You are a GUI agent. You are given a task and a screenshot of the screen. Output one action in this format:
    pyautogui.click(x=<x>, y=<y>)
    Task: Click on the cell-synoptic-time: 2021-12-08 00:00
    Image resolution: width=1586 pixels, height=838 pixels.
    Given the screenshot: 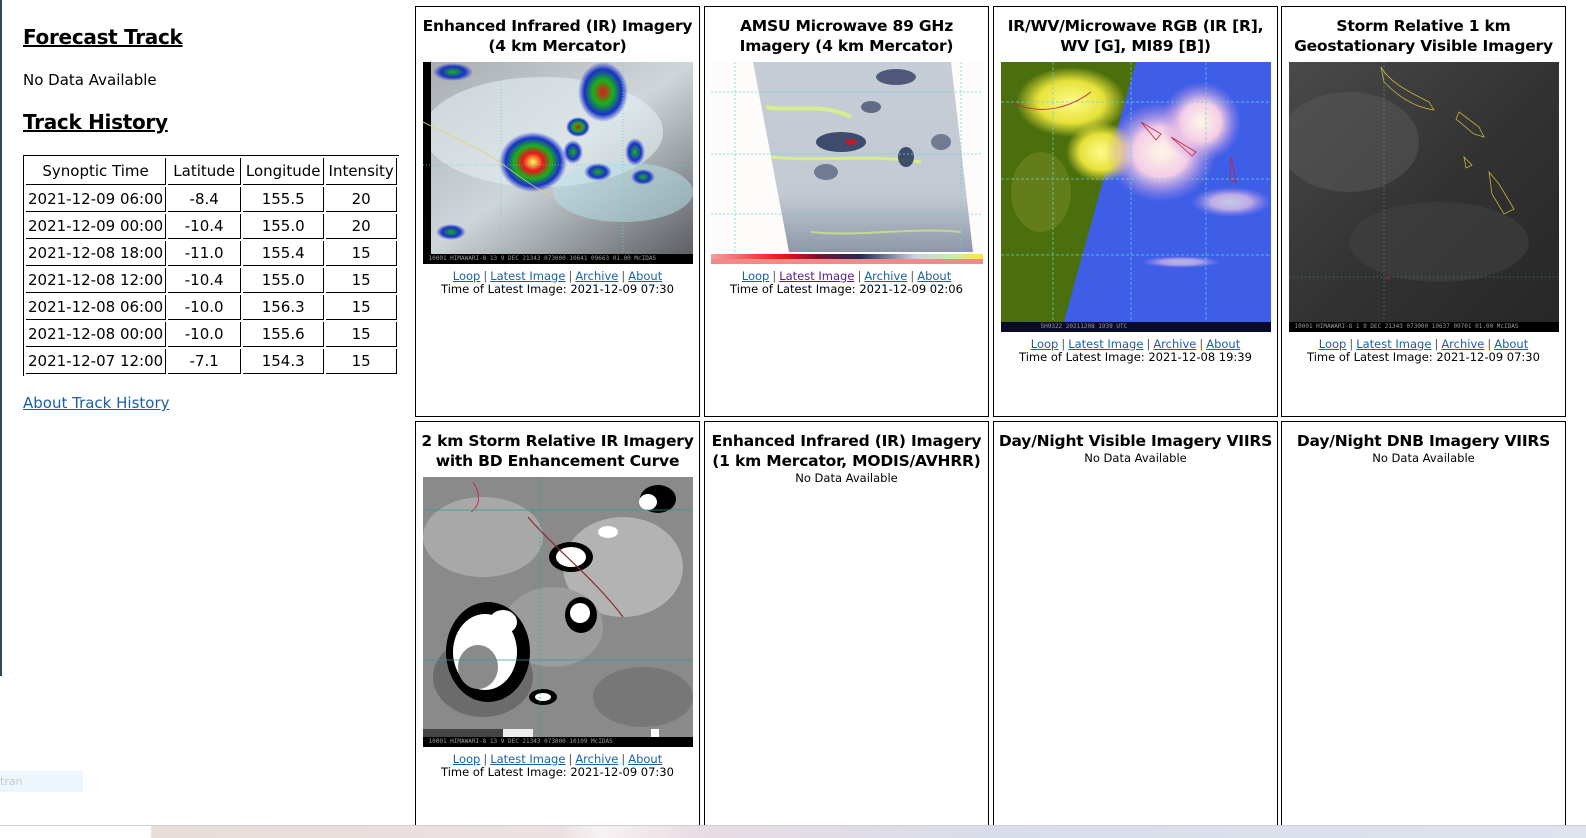 What is the action you would take?
    pyautogui.click(x=96, y=334)
    